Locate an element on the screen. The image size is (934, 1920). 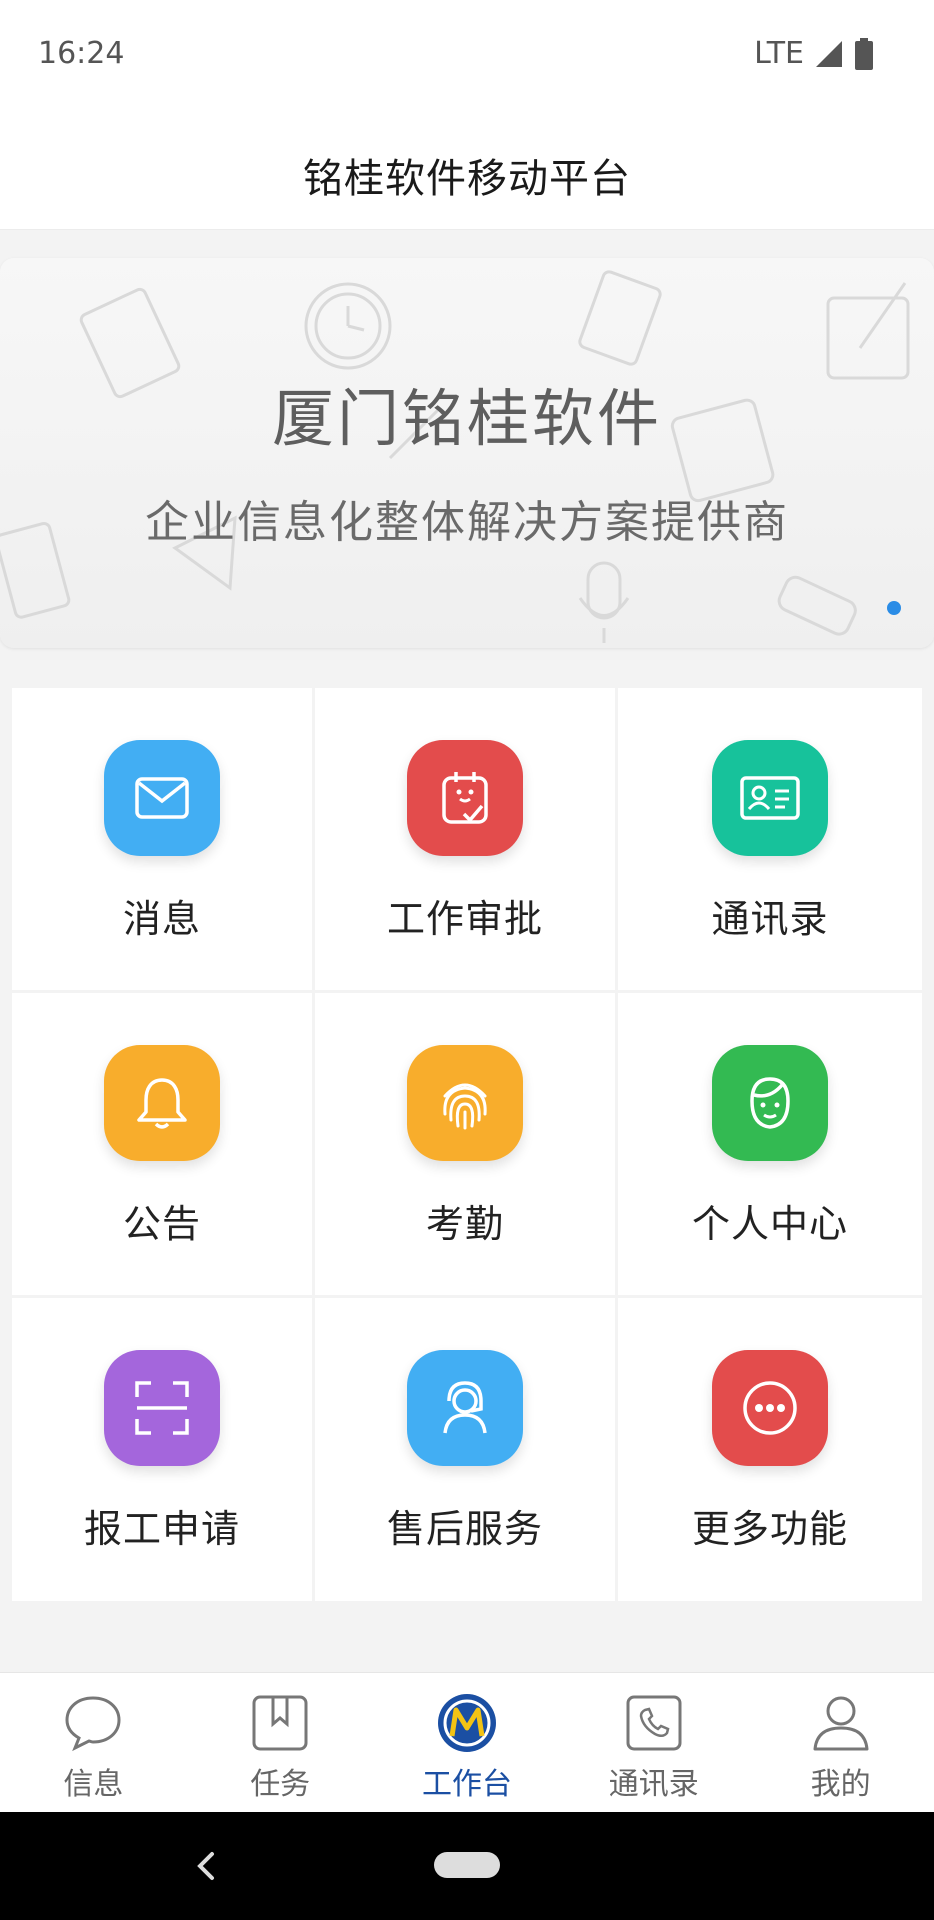
grid-item-label: 个人中心 is located at coordinates (769, 1224).